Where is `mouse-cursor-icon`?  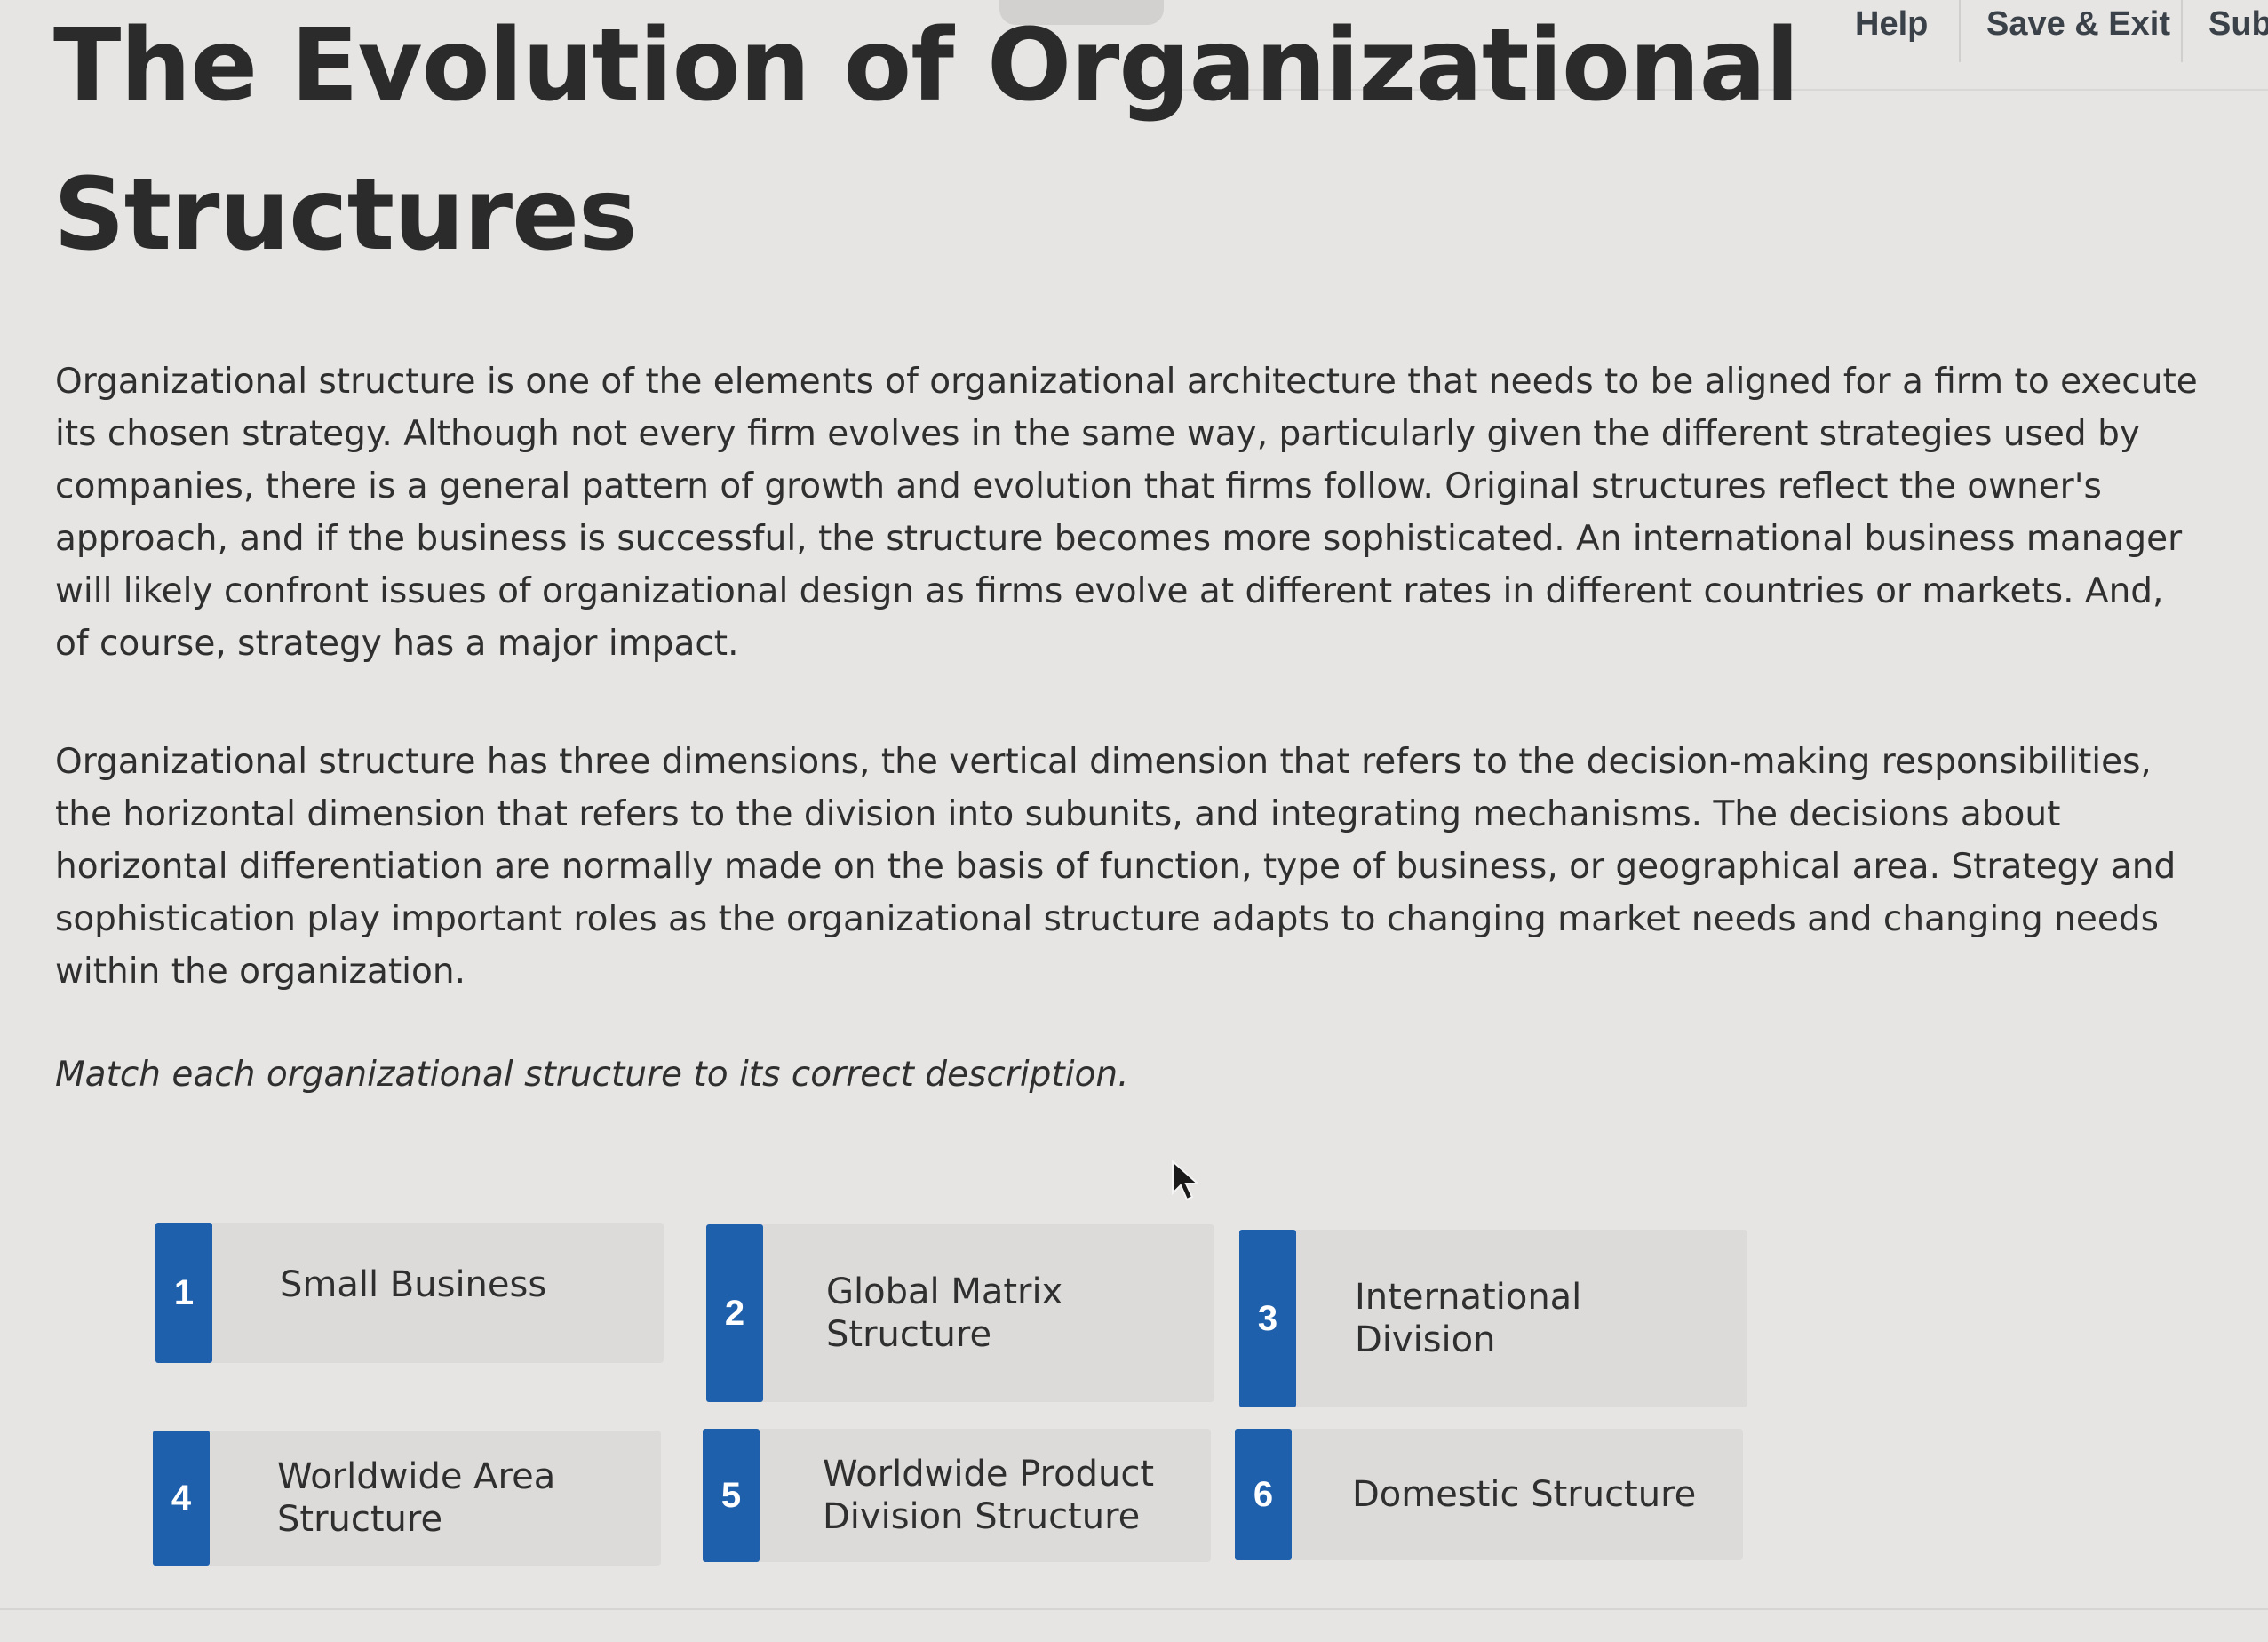
mouse-cursor-icon is located at coordinates (1186, 1180).